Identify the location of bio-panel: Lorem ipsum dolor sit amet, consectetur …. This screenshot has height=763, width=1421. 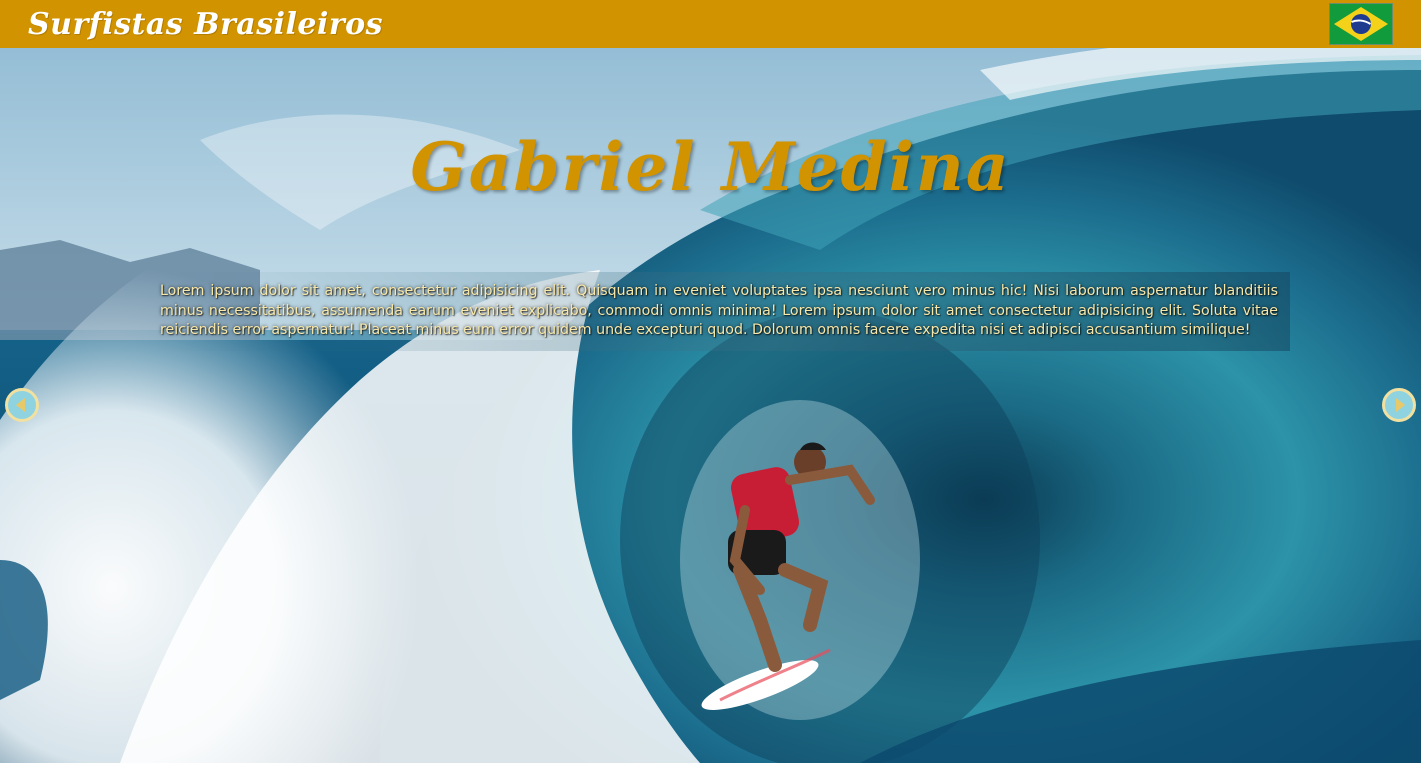
(720, 311).